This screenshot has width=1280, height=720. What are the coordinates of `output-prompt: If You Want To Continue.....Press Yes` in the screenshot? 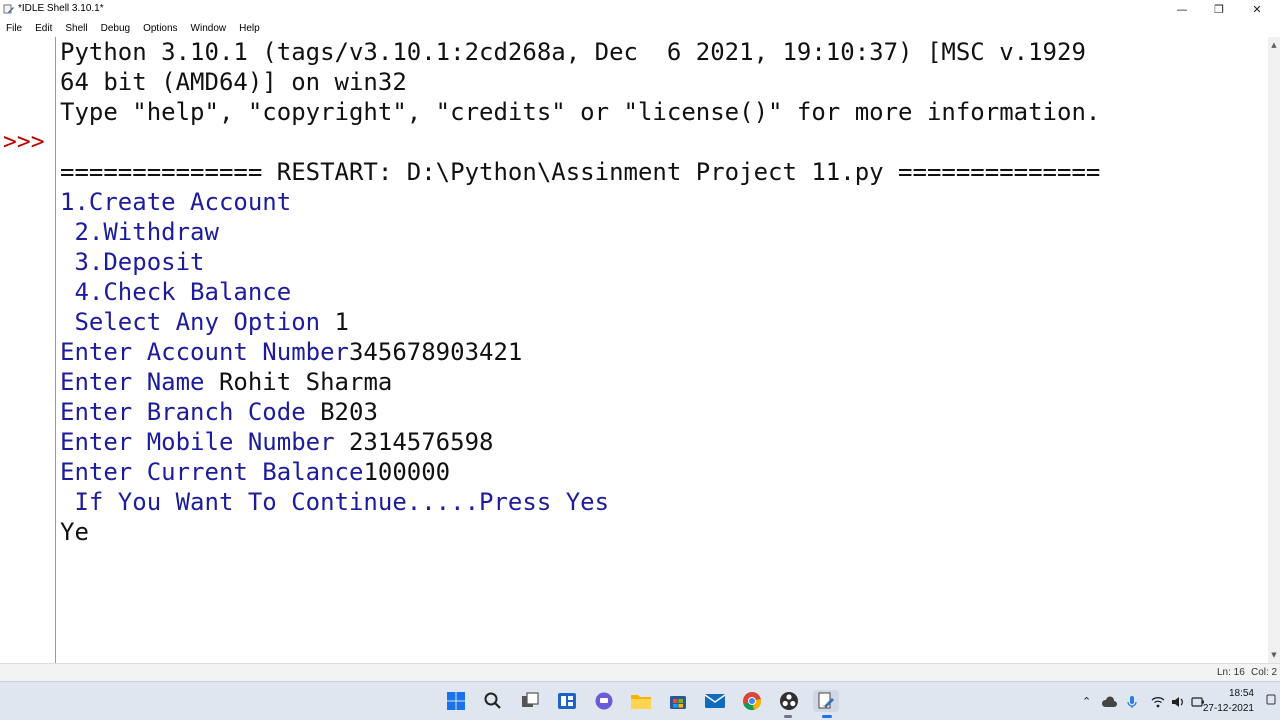 It's located at (335, 502).